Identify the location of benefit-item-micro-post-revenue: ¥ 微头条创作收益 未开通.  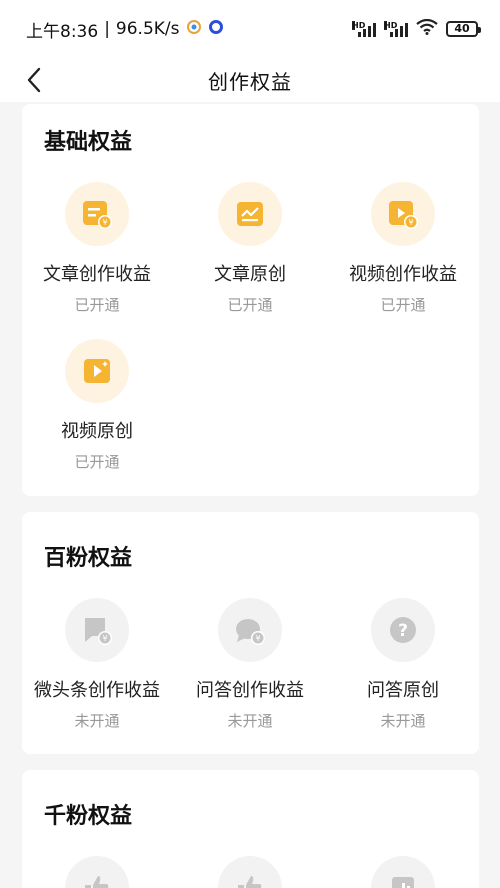
(97, 664).